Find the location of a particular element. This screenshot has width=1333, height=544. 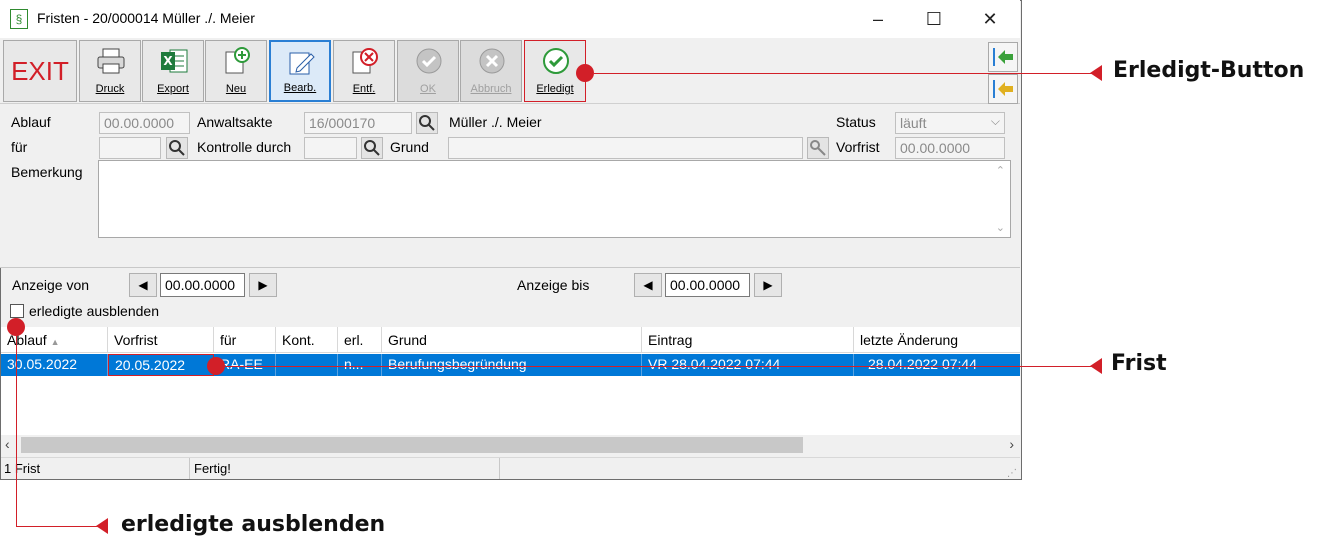

anzeige-bis-field: 00.00.0000 is located at coordinates (707, 285).